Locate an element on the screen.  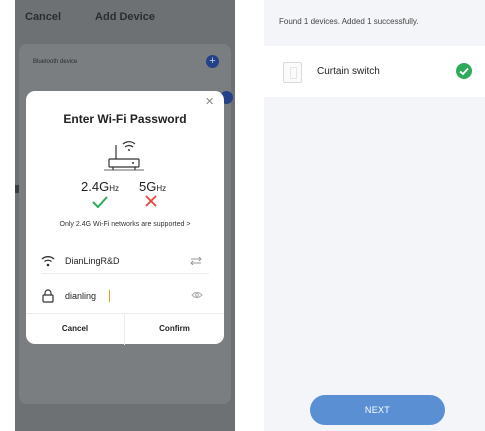
confirm-button: Confirm is located at coordinates (174, 328).